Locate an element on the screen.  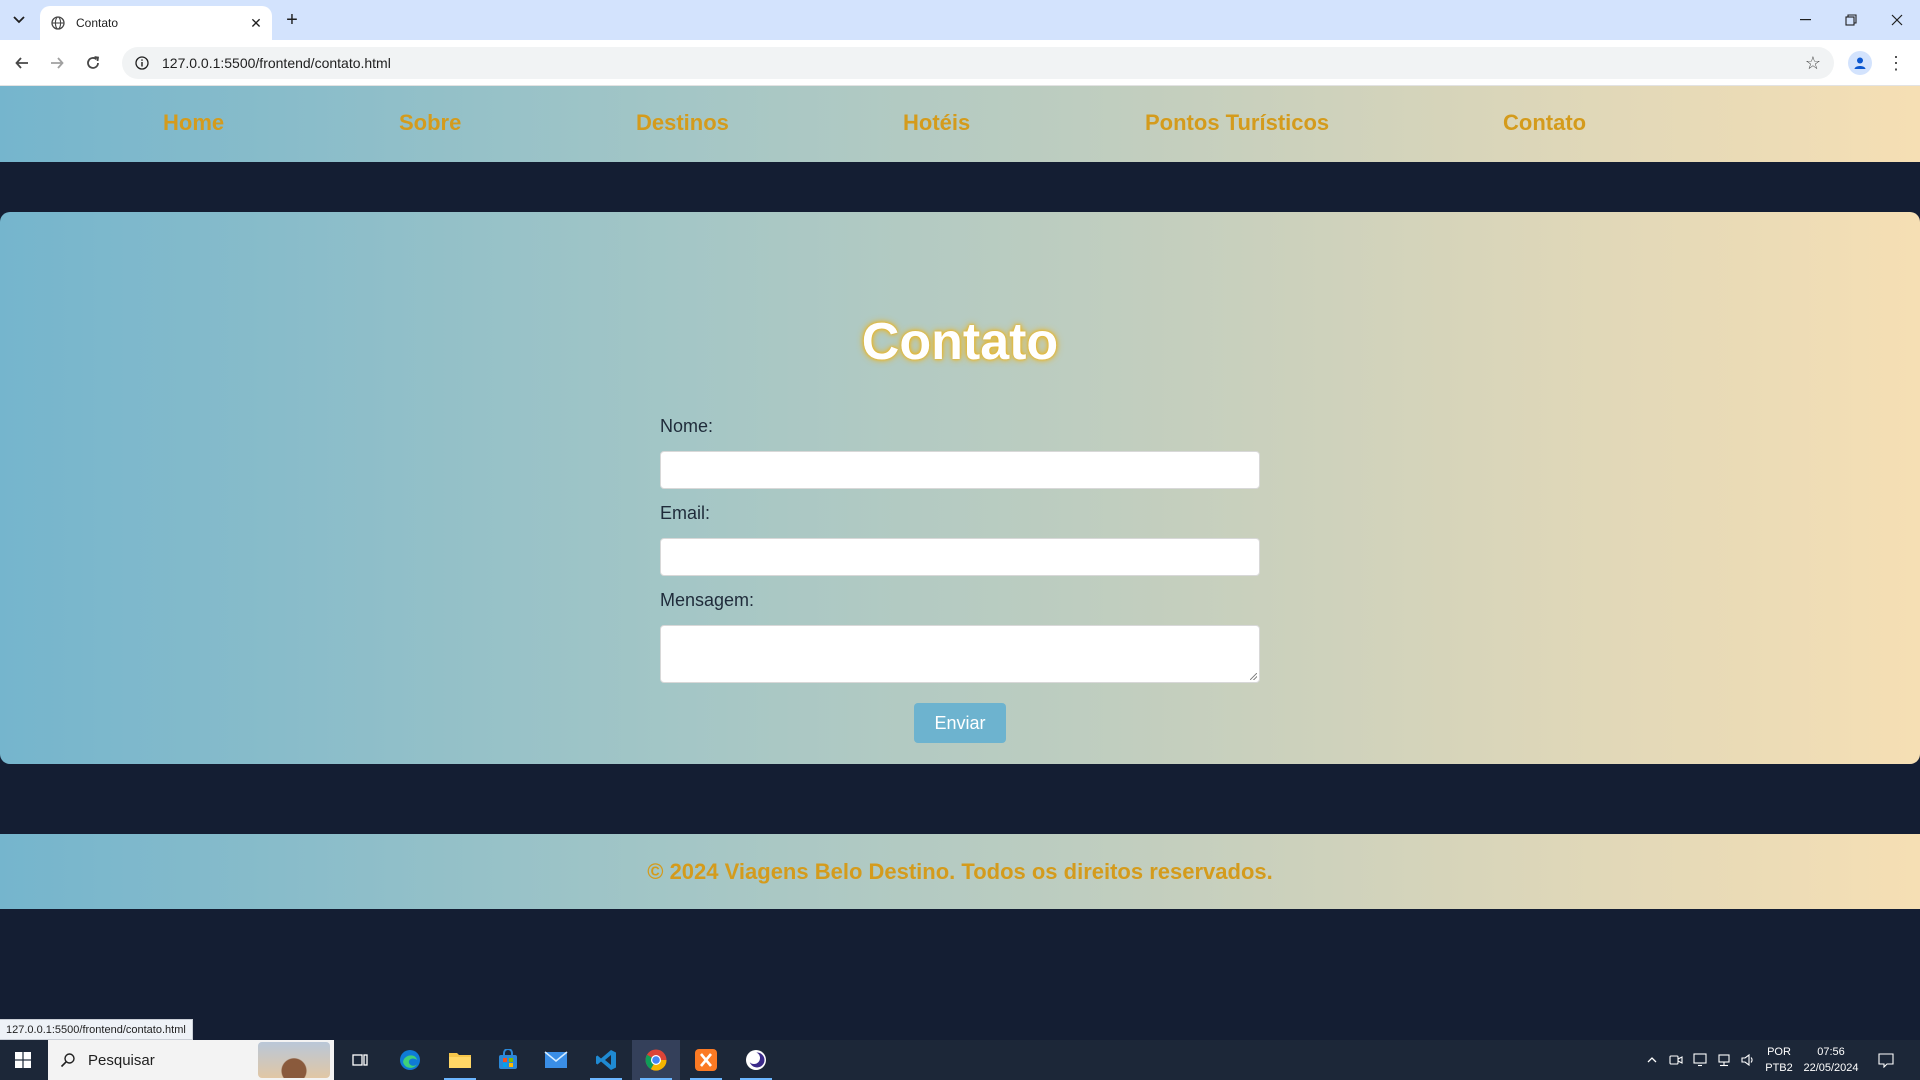
back-arrow-icon is located at coordinates (22, 63).